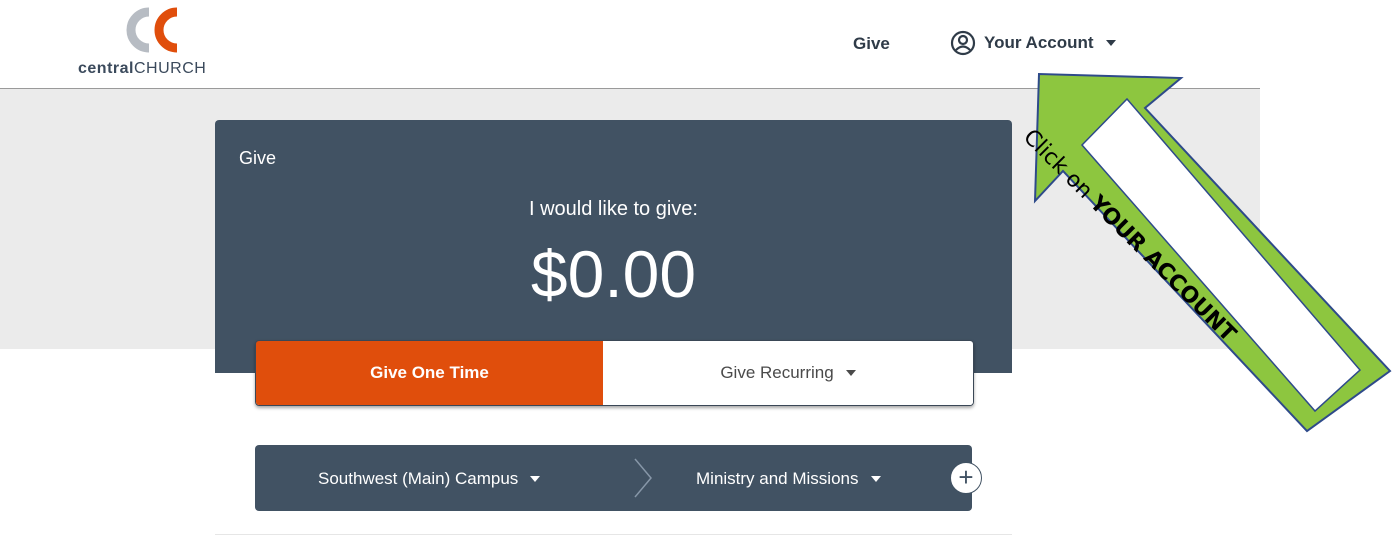  What do you see at coordinates (777, 372) in the screenshot?
I see `give-recurring-label: Give Recurring` at bounding box center [777, 372].